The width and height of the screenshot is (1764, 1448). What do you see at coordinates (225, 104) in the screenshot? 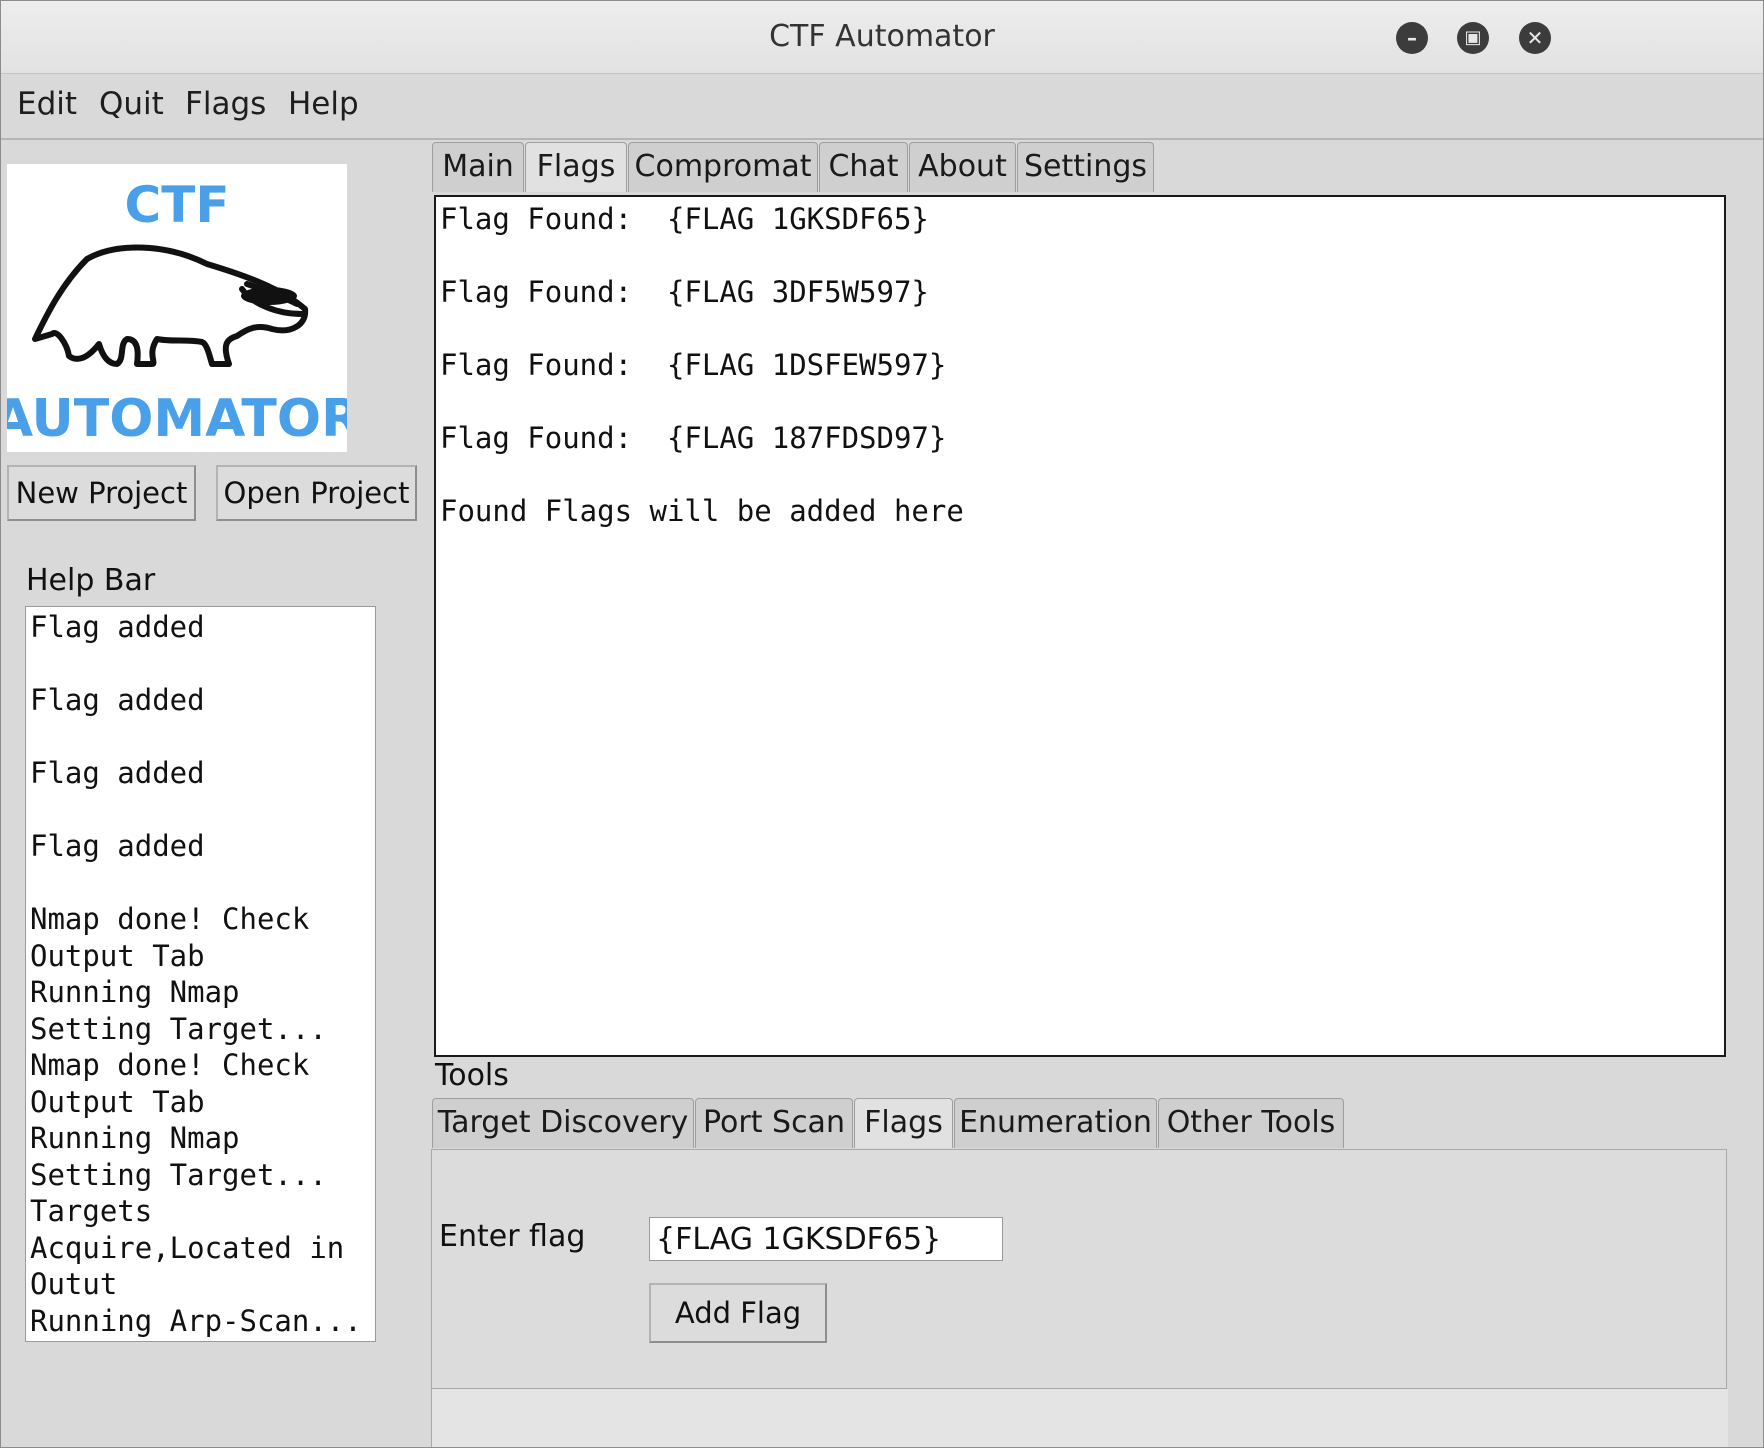
I see `menu-flags: Flags` at bounding box center [225, 104].